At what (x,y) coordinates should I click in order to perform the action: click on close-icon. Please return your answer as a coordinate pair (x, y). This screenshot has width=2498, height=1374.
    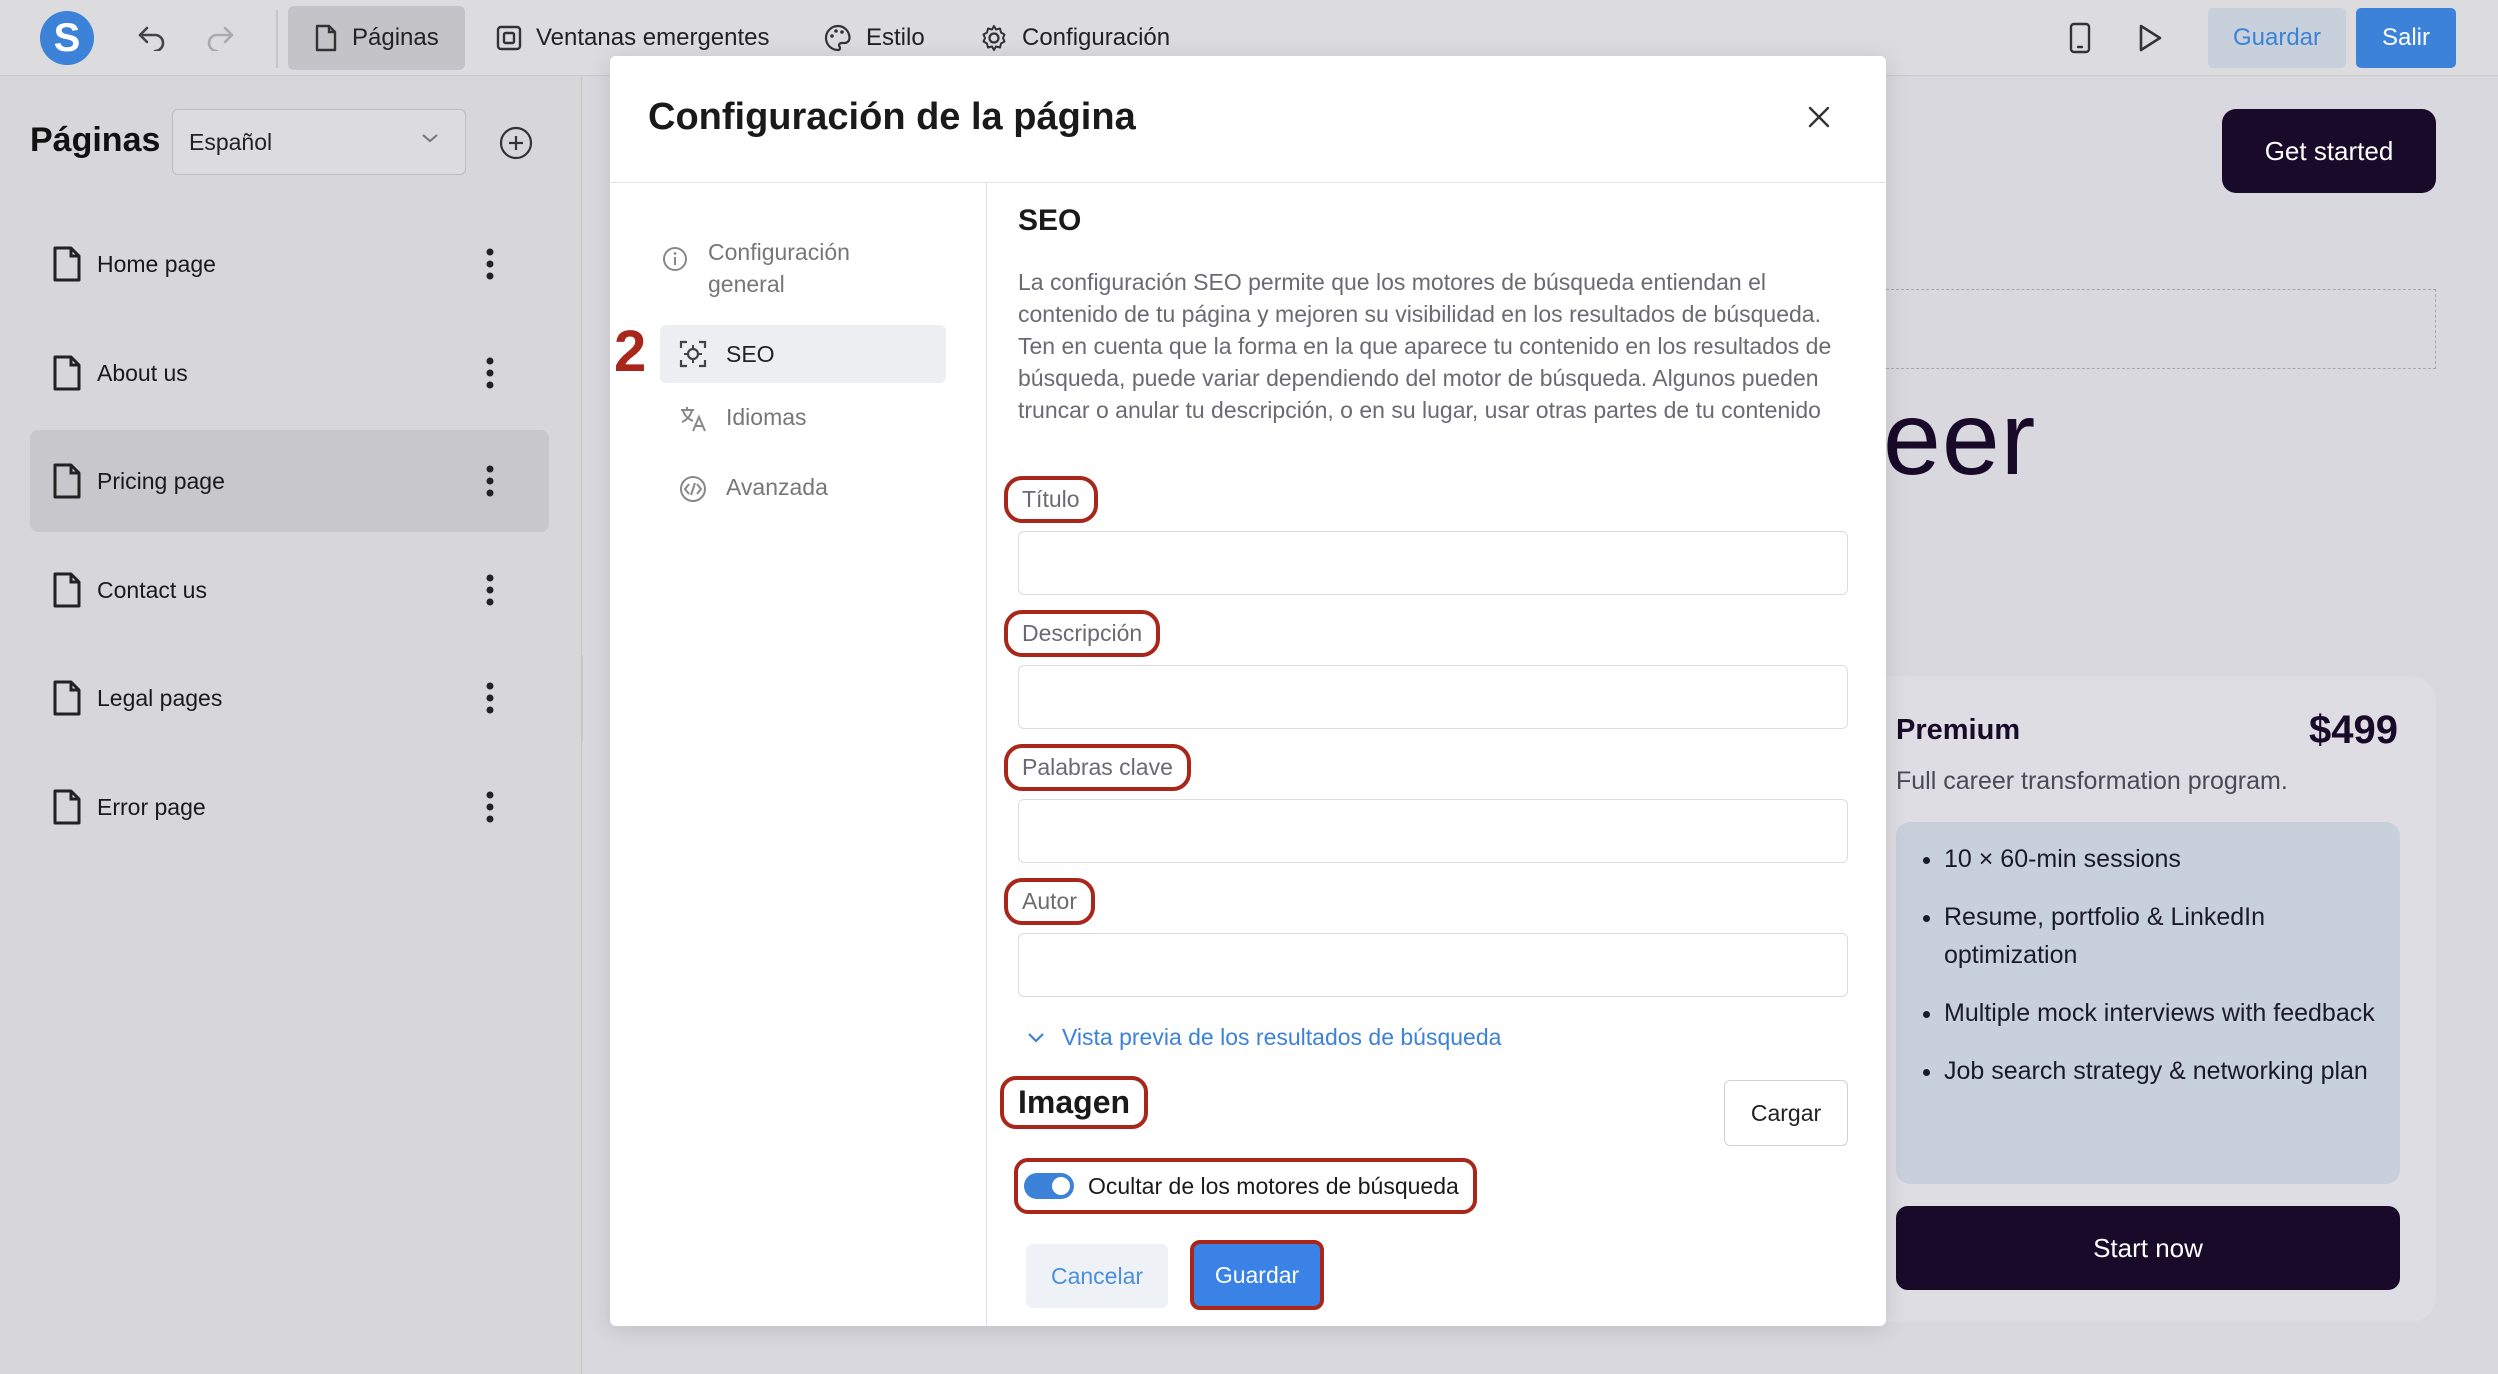
    Looking at the image, I should click on (1819, 119).